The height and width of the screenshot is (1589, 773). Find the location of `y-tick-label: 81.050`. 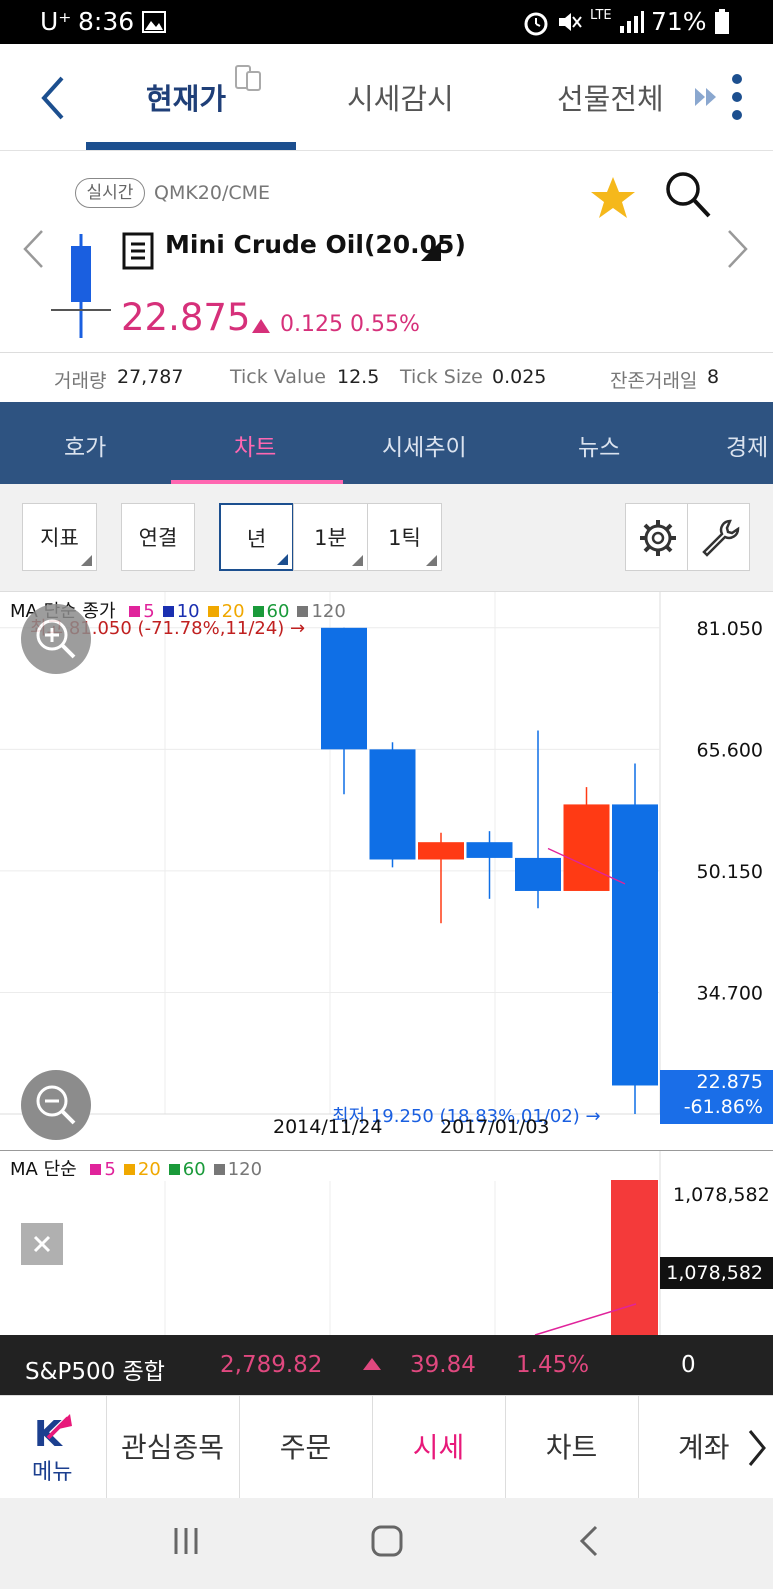

y-tick-label: 81.050 is located at coordinates (730, 629).